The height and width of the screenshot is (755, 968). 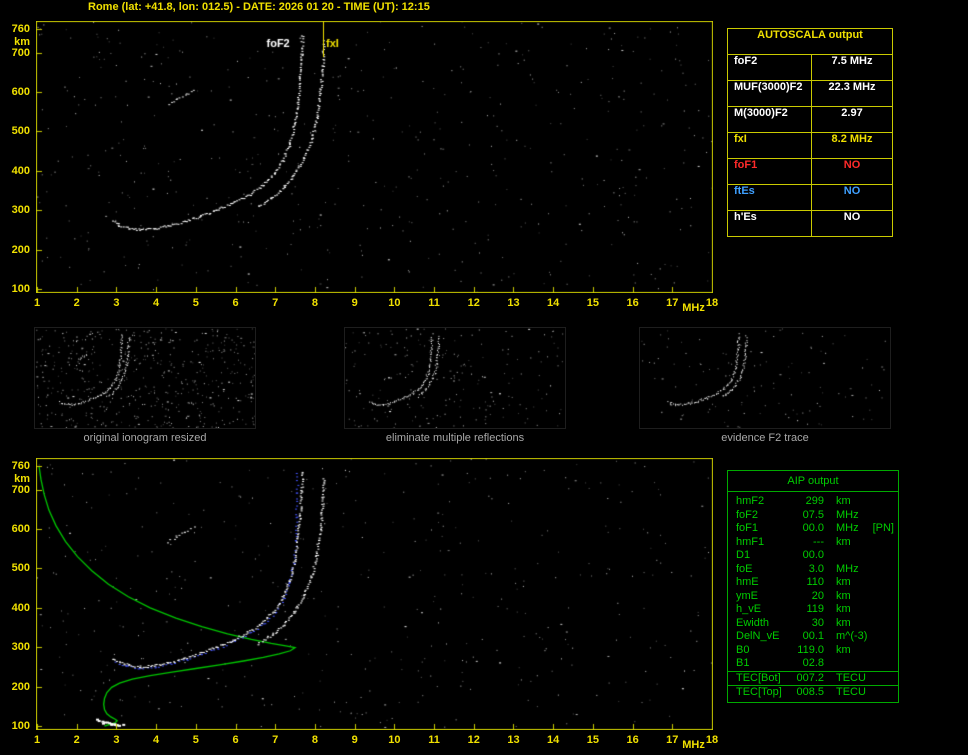 What do you see at coordinates (770, 171) in the screenshot?
I see `autoscala-param-label: foF1` at bounding box center [770, 171].